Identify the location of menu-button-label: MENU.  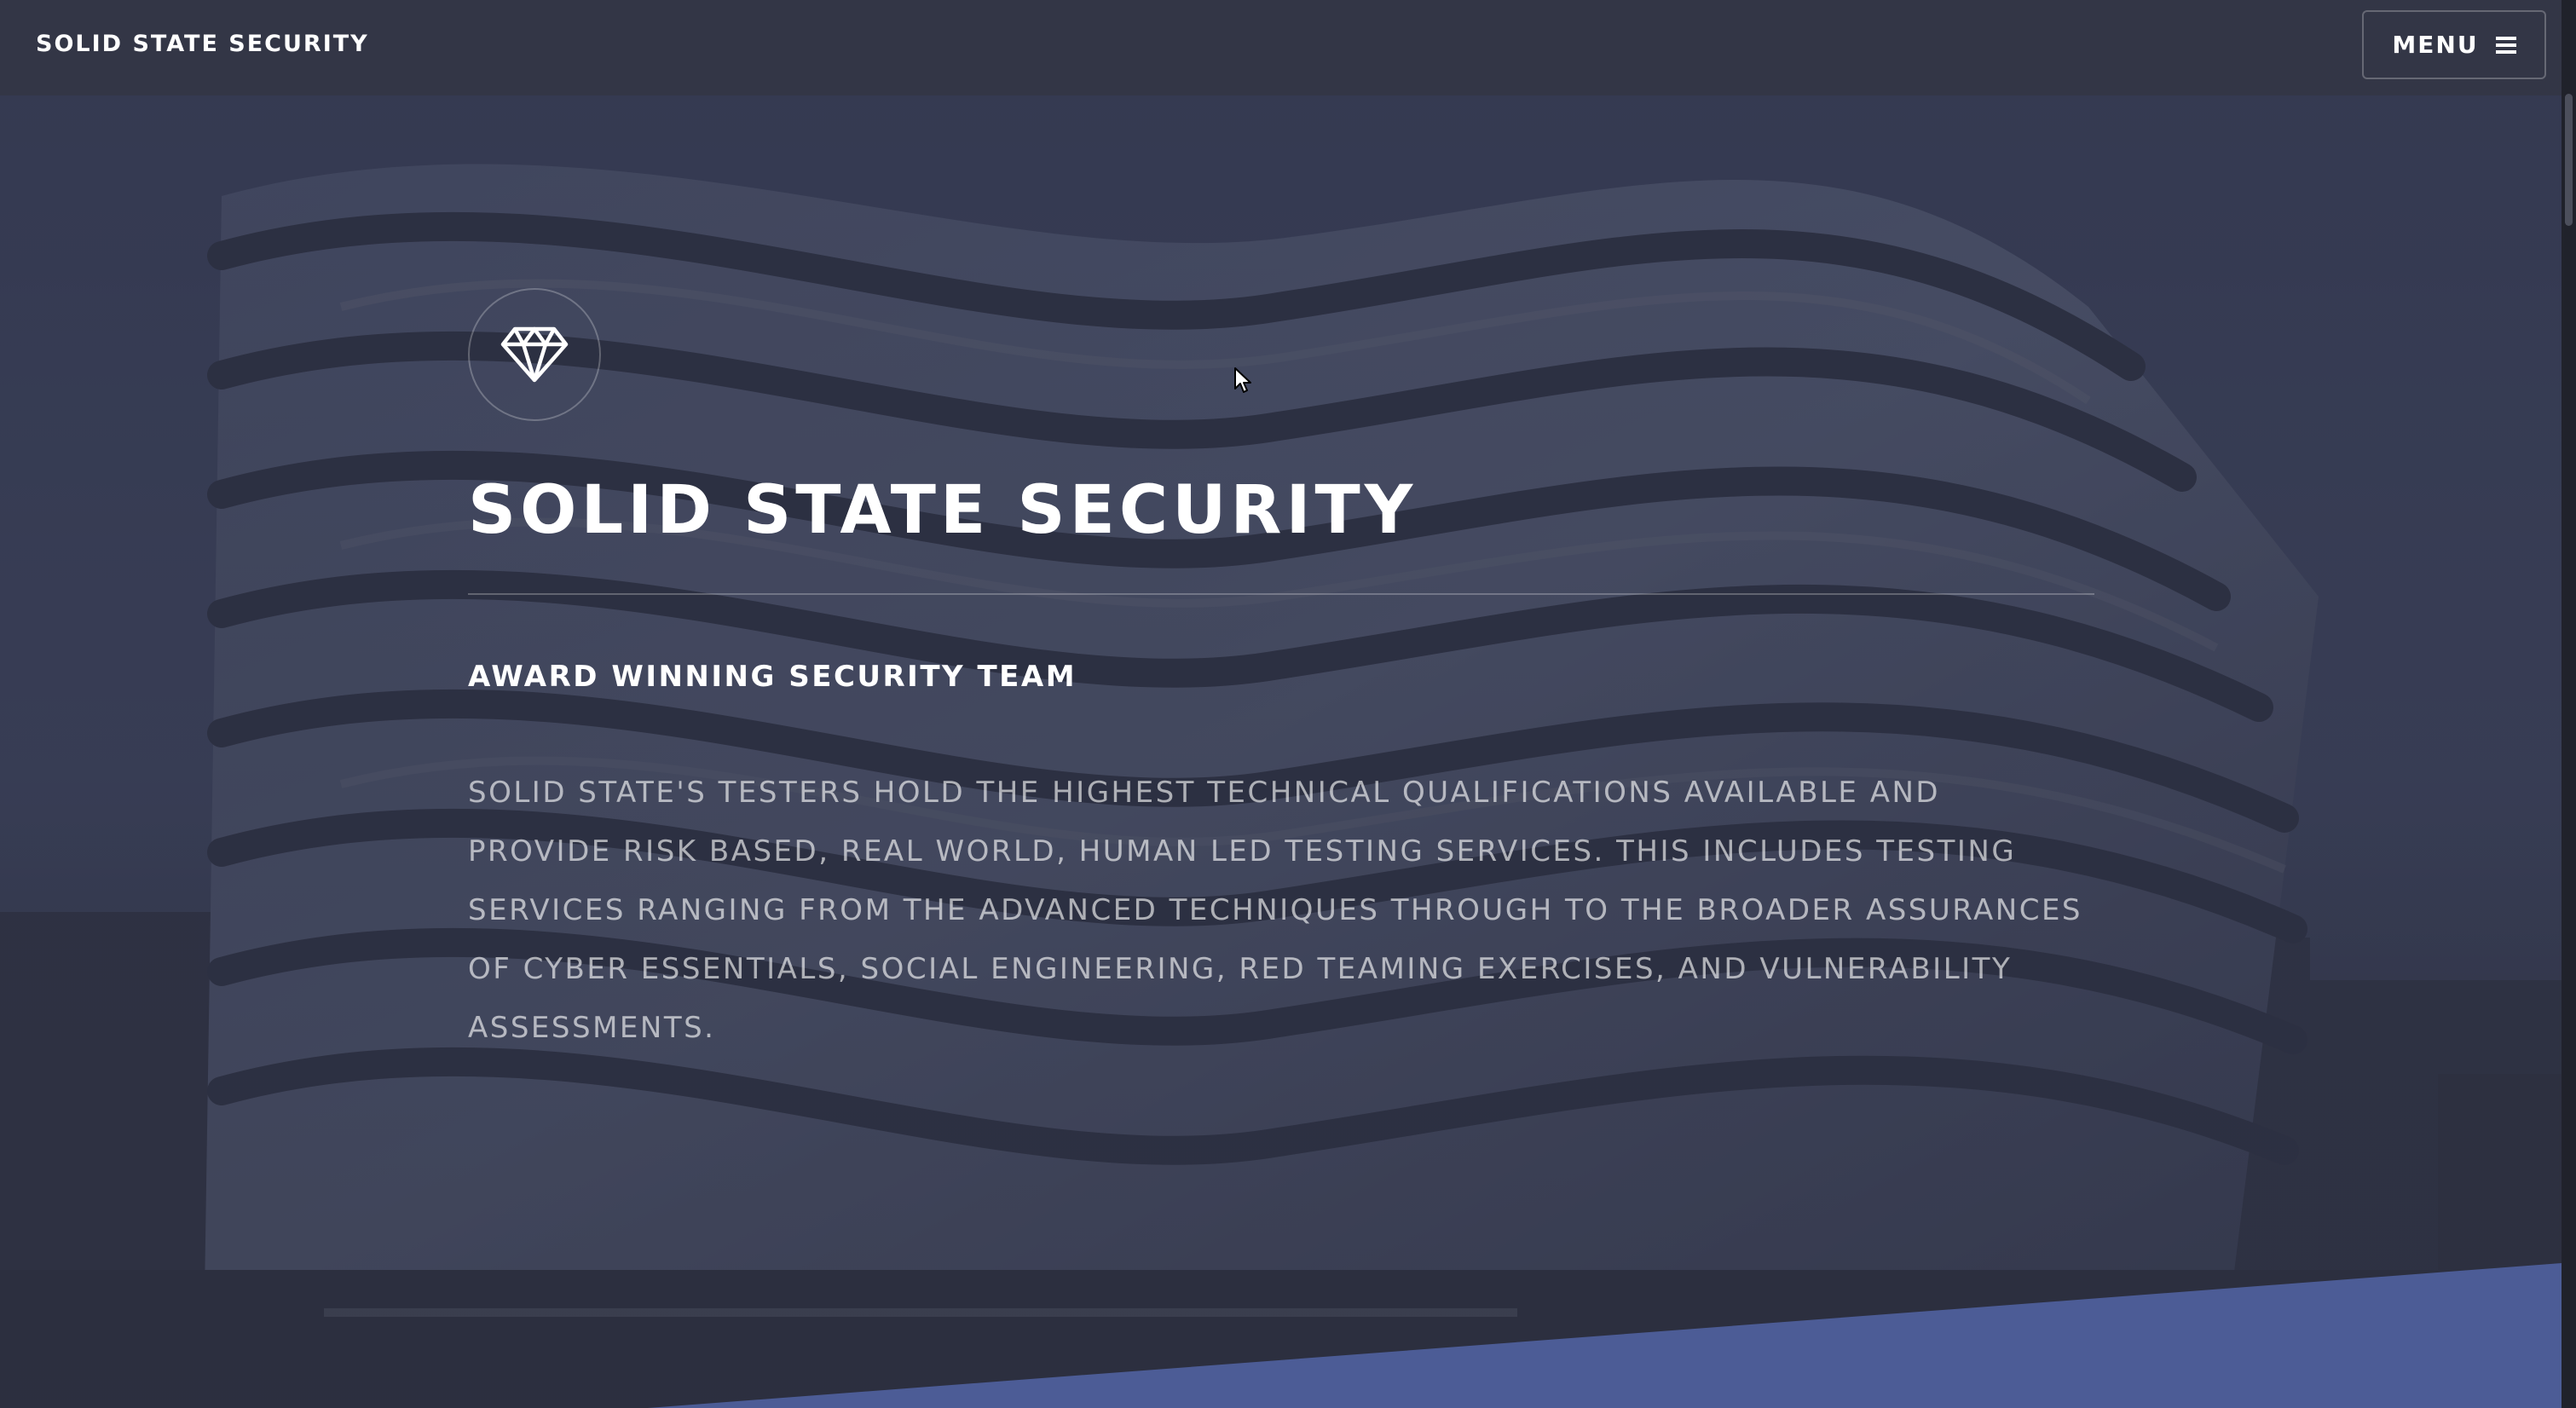
(2435, 45).